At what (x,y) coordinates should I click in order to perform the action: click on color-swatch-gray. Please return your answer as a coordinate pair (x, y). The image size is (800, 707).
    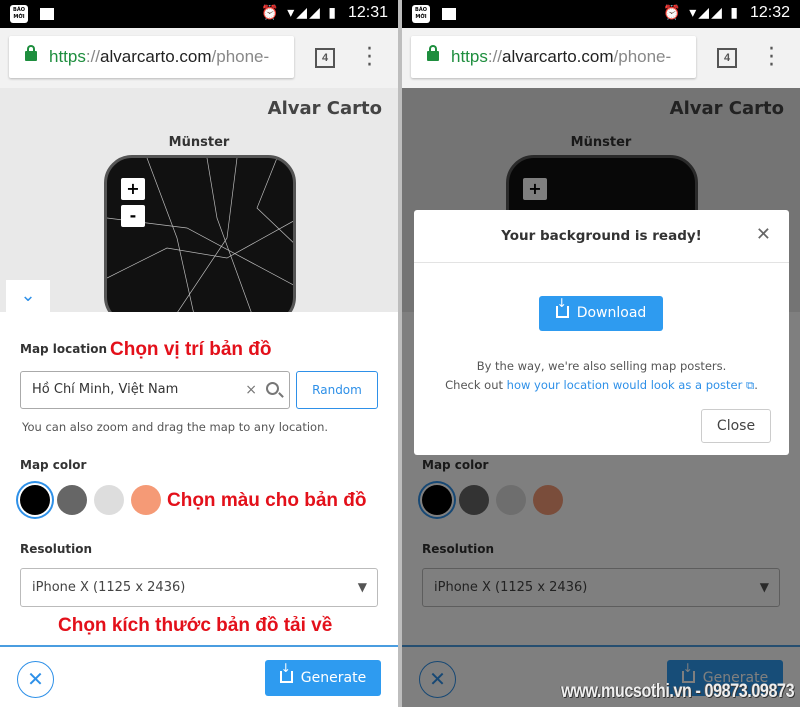
    Looking at the image, I should click on (72, 500).